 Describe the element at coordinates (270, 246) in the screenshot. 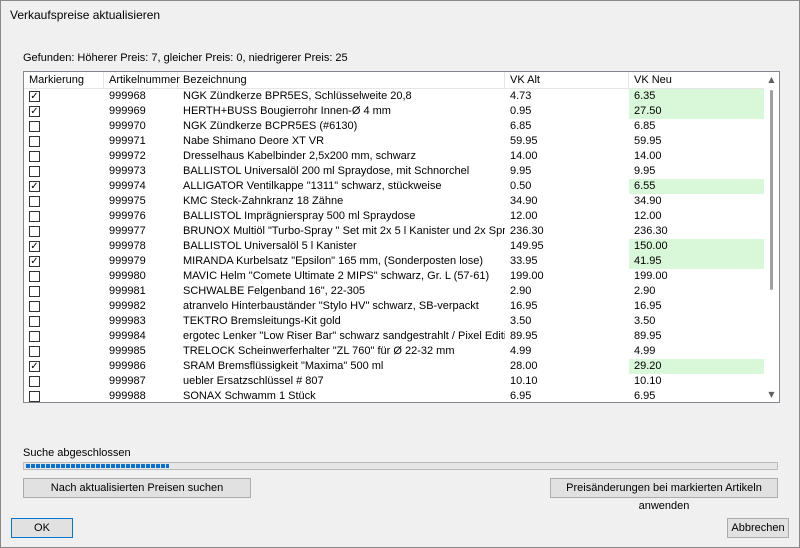

I see `name-cell: BALLISTOL Universalöl 5 l Kanister` at that location.